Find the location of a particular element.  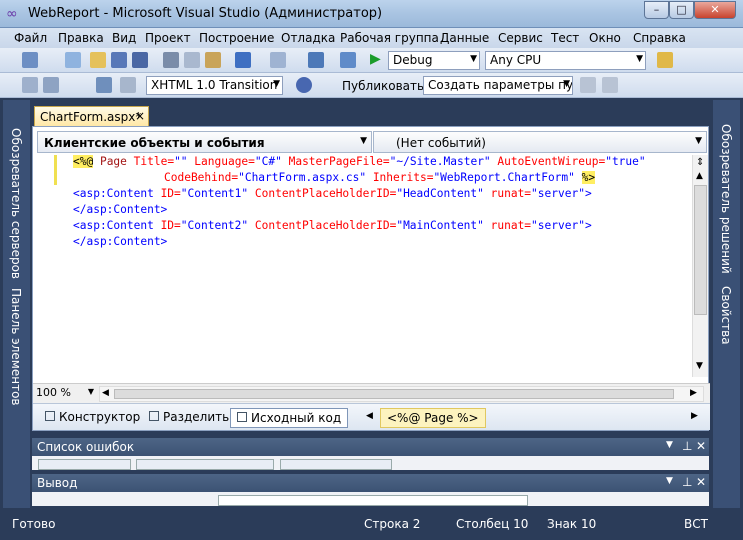

solution-explorer-tab: Обозреватель решений is located at coordinates (726, 199).